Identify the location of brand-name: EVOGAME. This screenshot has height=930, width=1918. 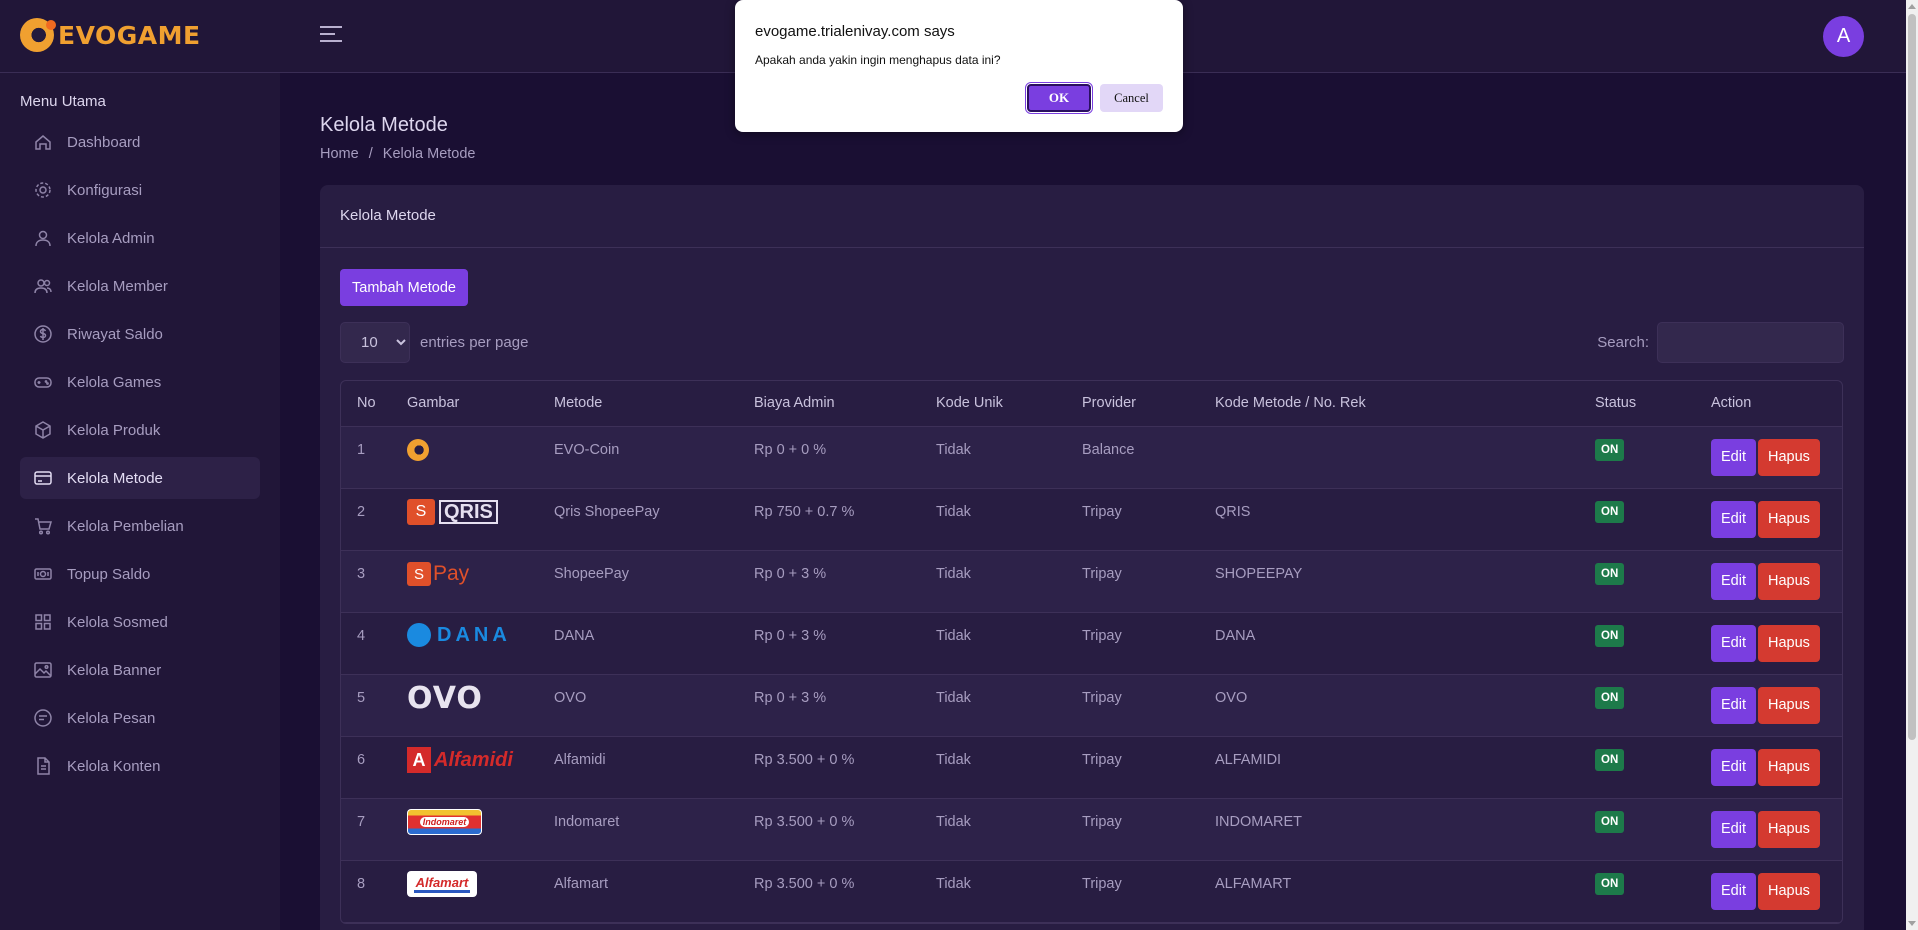
(129, 35).